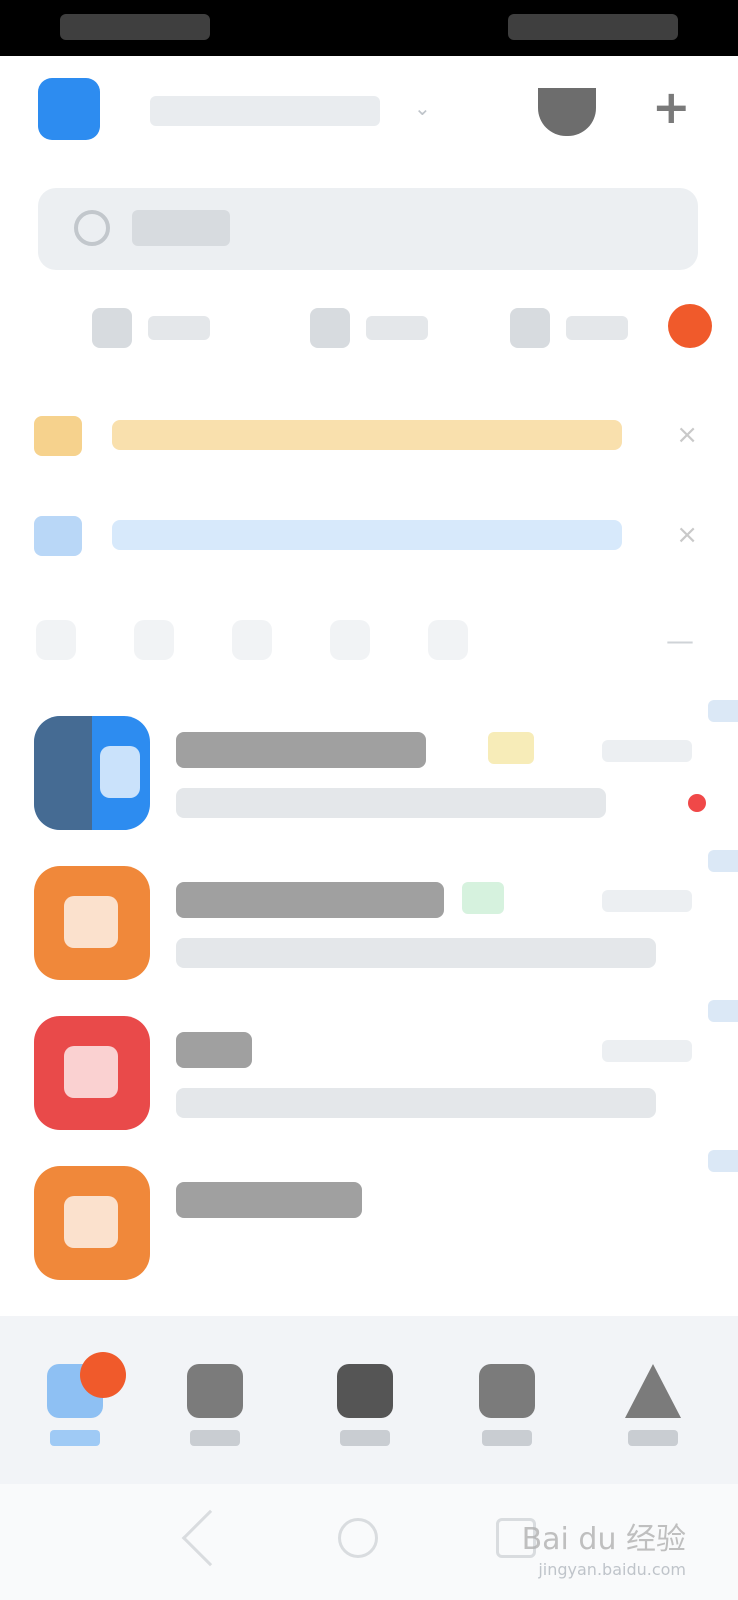 The height and width of the screenshot is (1600, 738). I want to click on search-bar, so click(368, 229).